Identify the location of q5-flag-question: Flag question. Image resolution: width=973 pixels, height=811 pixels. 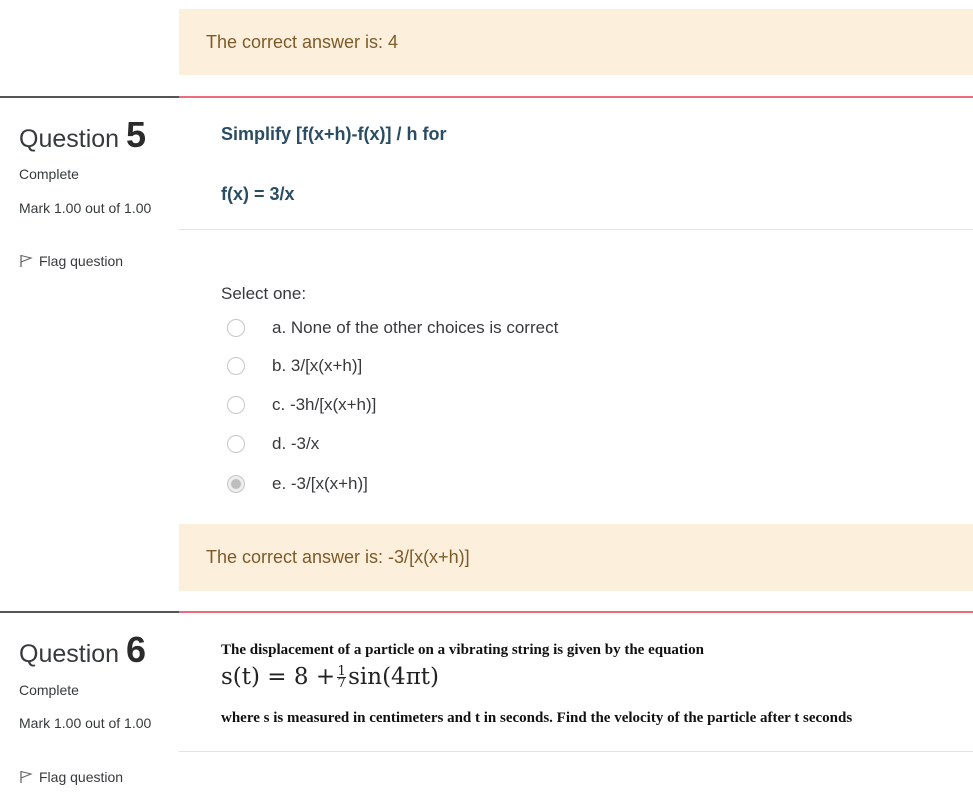
(71, 261).